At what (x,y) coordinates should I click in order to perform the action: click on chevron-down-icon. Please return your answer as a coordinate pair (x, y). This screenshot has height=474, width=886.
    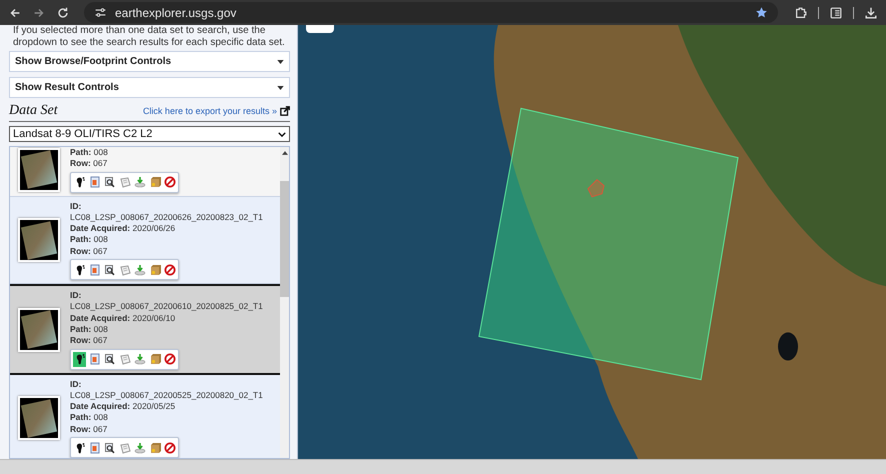
    Looking at the image, I should click on (282, 134).